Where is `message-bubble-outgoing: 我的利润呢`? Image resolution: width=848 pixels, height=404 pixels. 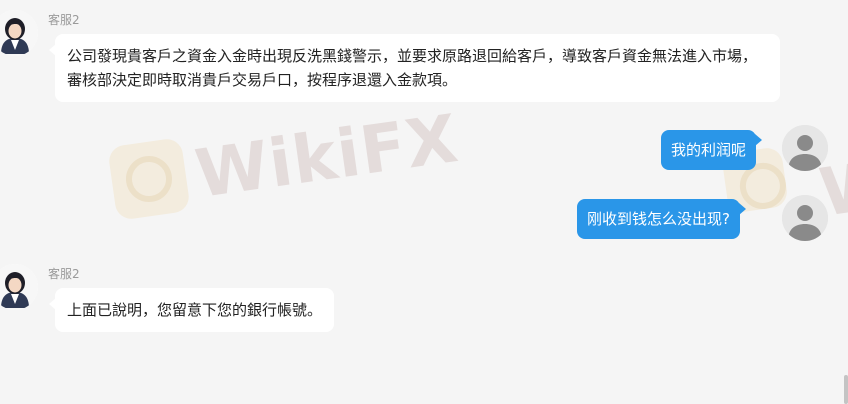 message-bubble-outgoing: 我的利润呢 is located at coordinates (712, 150).